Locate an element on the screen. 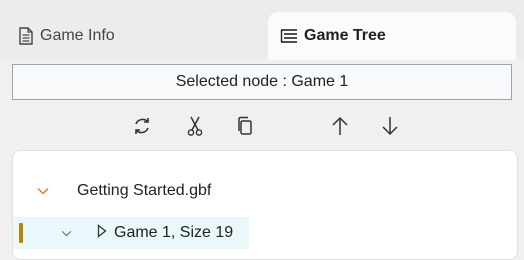 Image resolution: width=524 pixels, height=260 pixels. arrow-up-icon is located at coordinates (340, 126).